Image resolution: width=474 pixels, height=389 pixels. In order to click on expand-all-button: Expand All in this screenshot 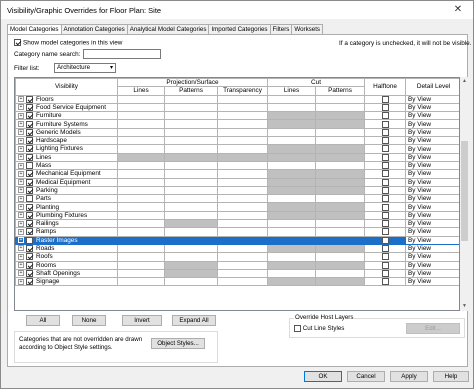, I will do `click(194, 320)`.